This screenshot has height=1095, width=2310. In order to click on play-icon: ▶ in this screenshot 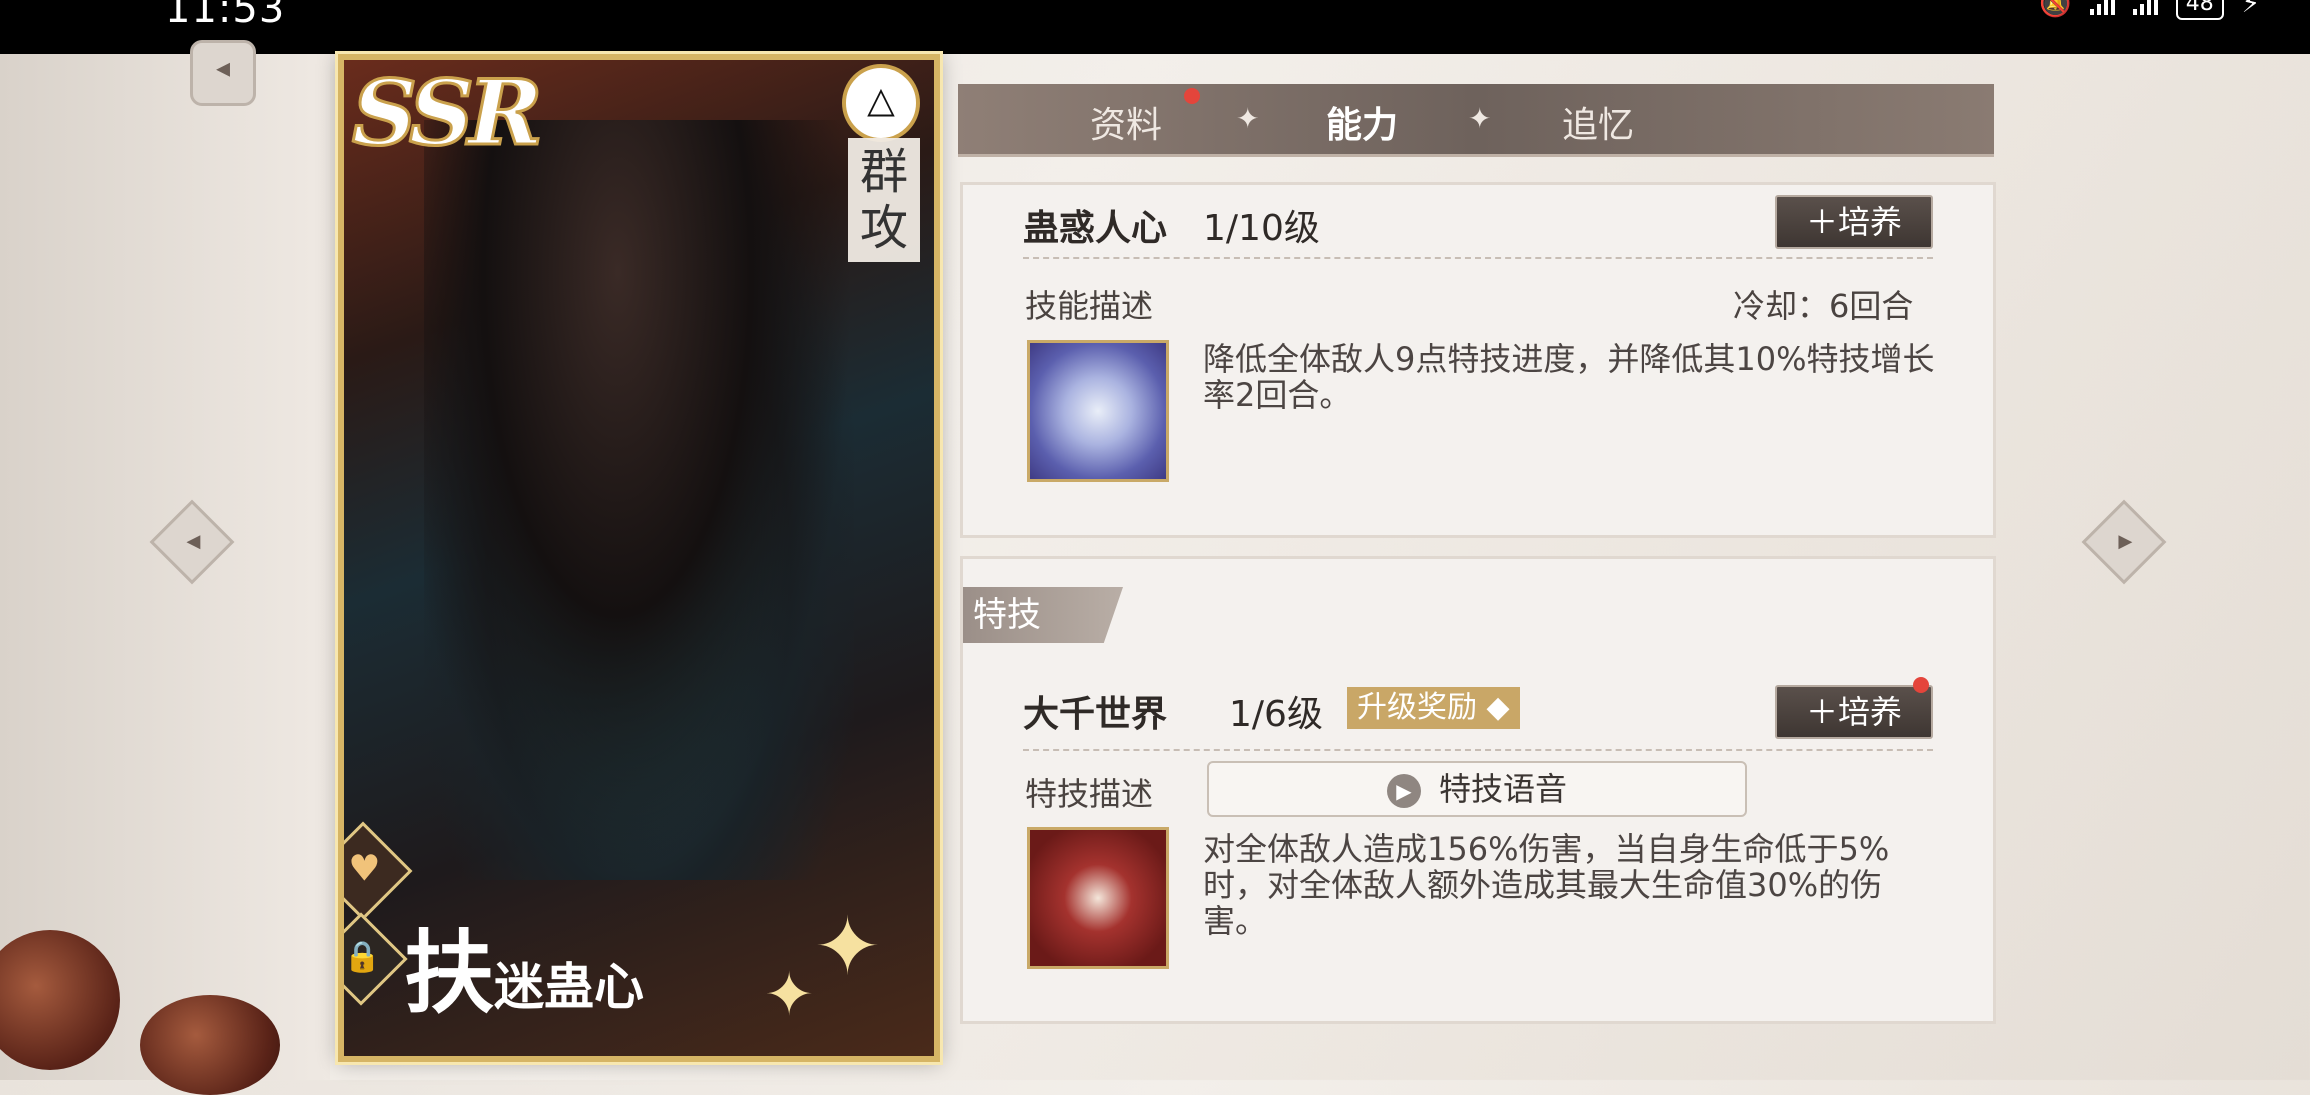, I will do `click(1403, 791)`.